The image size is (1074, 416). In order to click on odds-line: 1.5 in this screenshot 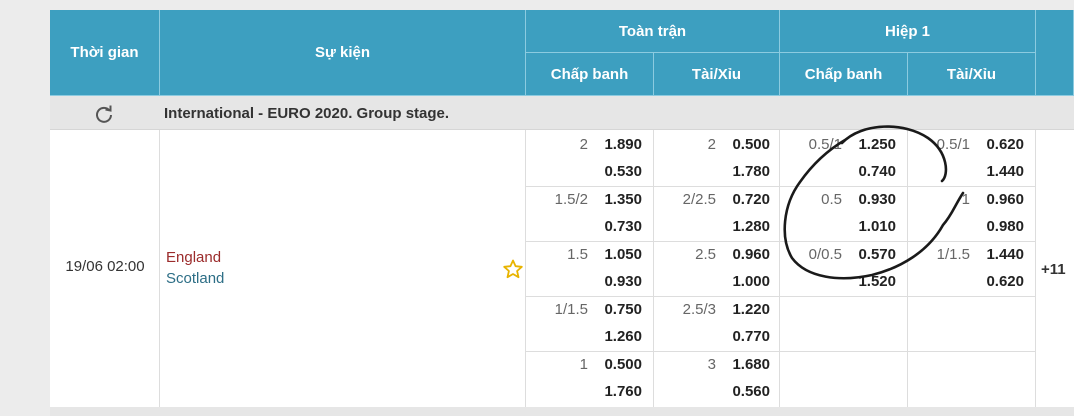, I will do `click(577, 254)`.